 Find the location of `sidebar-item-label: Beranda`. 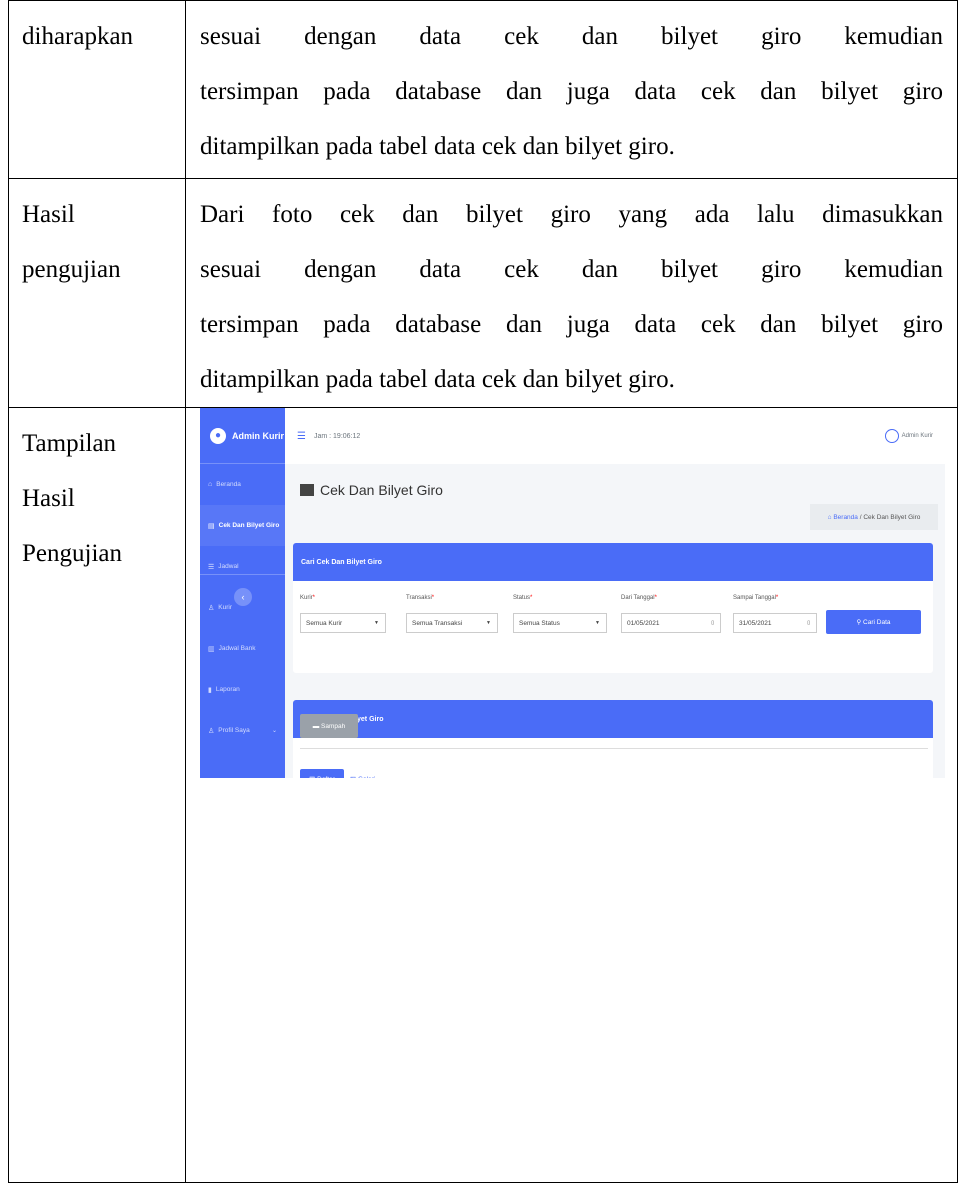

sidebar-item-label: Beranda is located at coordinates (228, 484).